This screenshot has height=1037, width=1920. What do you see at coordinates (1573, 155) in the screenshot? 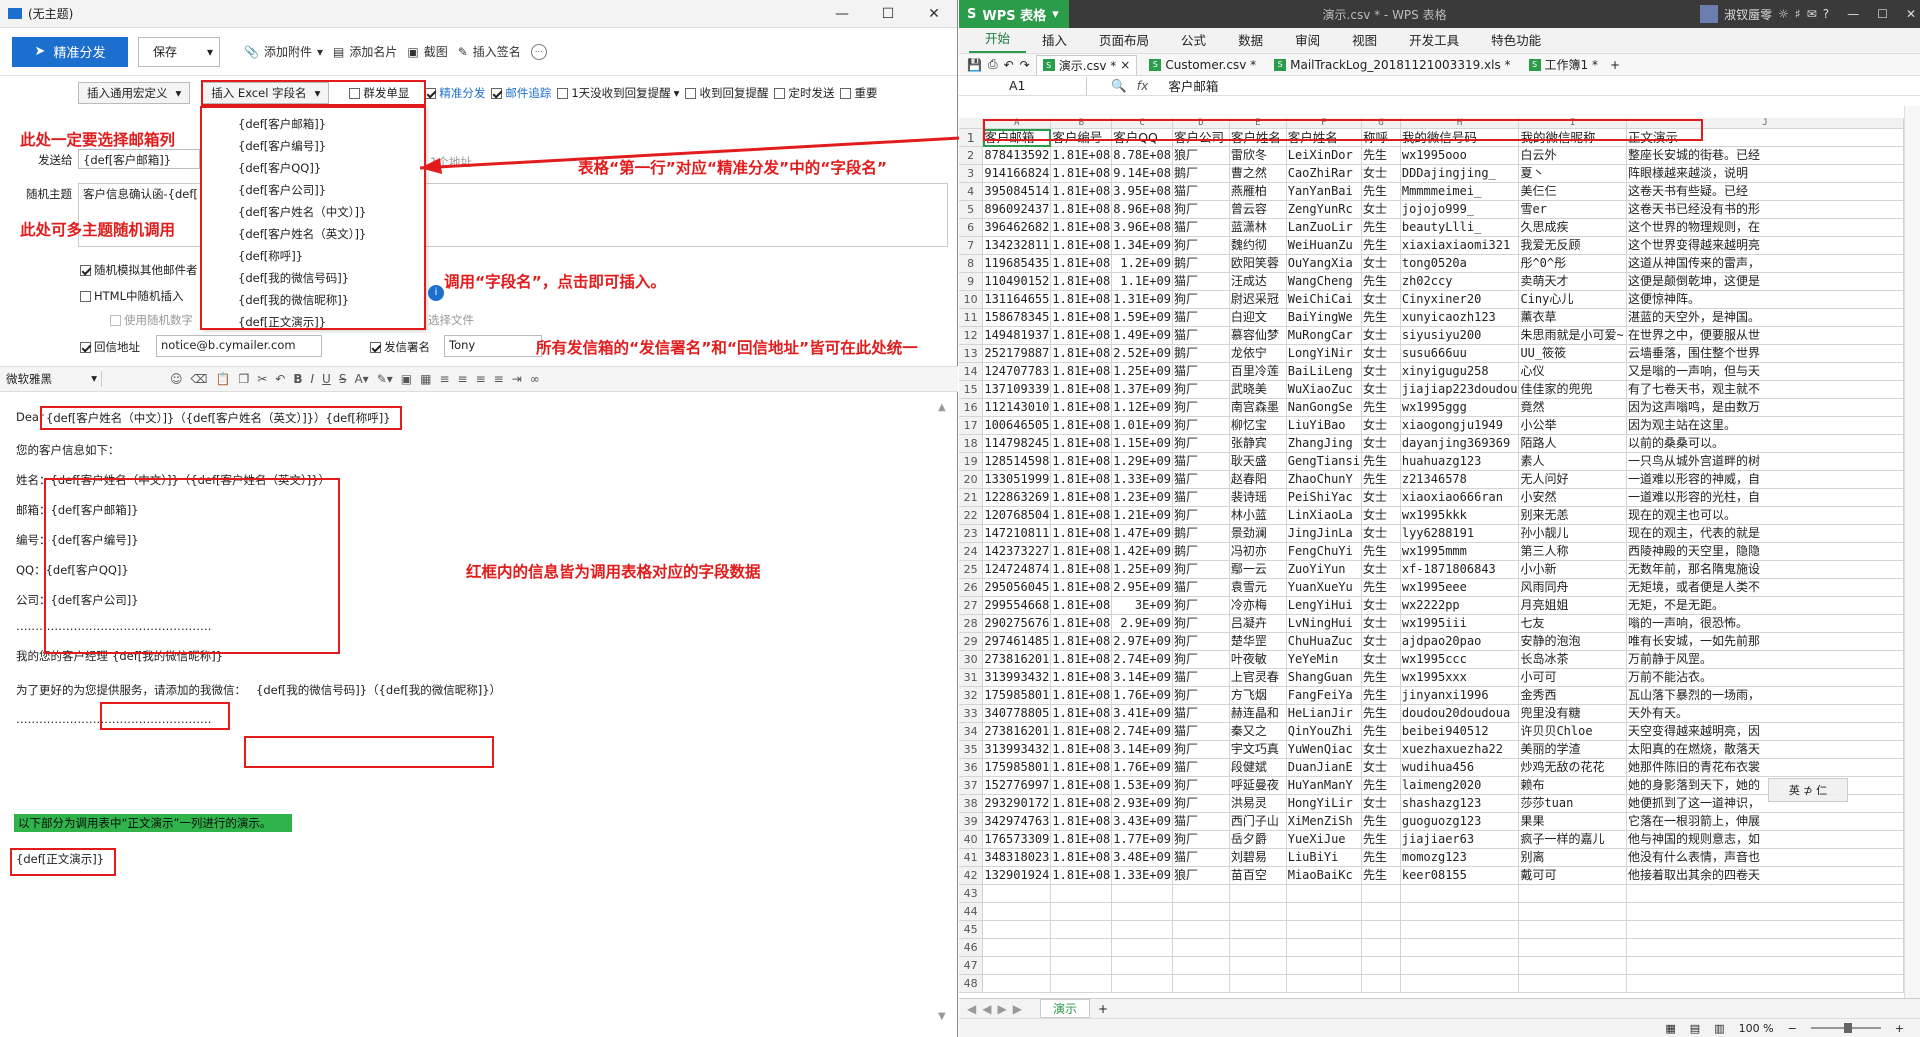
I see `table-cell: 白云外` at bounding box center [1573, 155].